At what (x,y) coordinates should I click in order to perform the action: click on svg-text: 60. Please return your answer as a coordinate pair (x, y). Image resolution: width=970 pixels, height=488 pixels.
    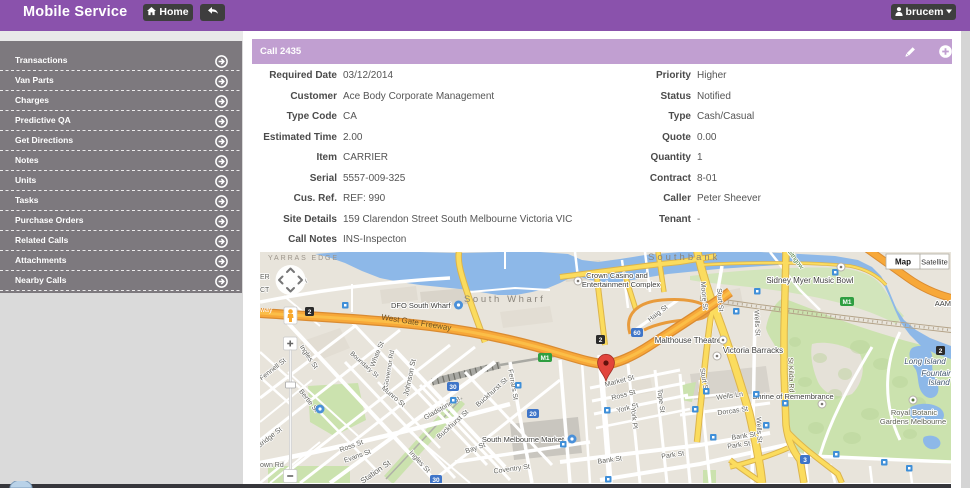
    Looking at the image, I should click on (637, 333).